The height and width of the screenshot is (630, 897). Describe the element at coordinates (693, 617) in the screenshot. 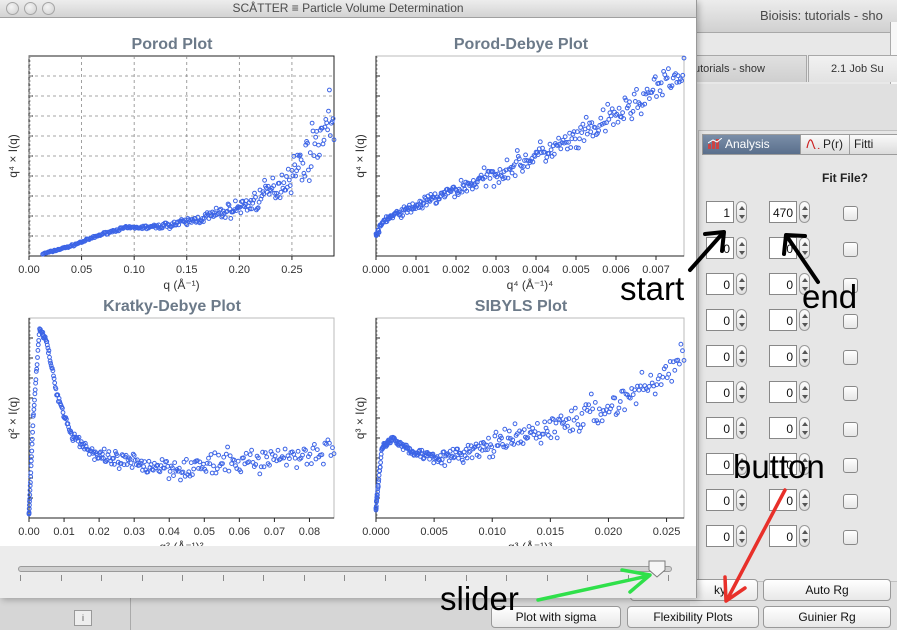

I see `flexibility-plots-button: Flexibility Plots` at that location.